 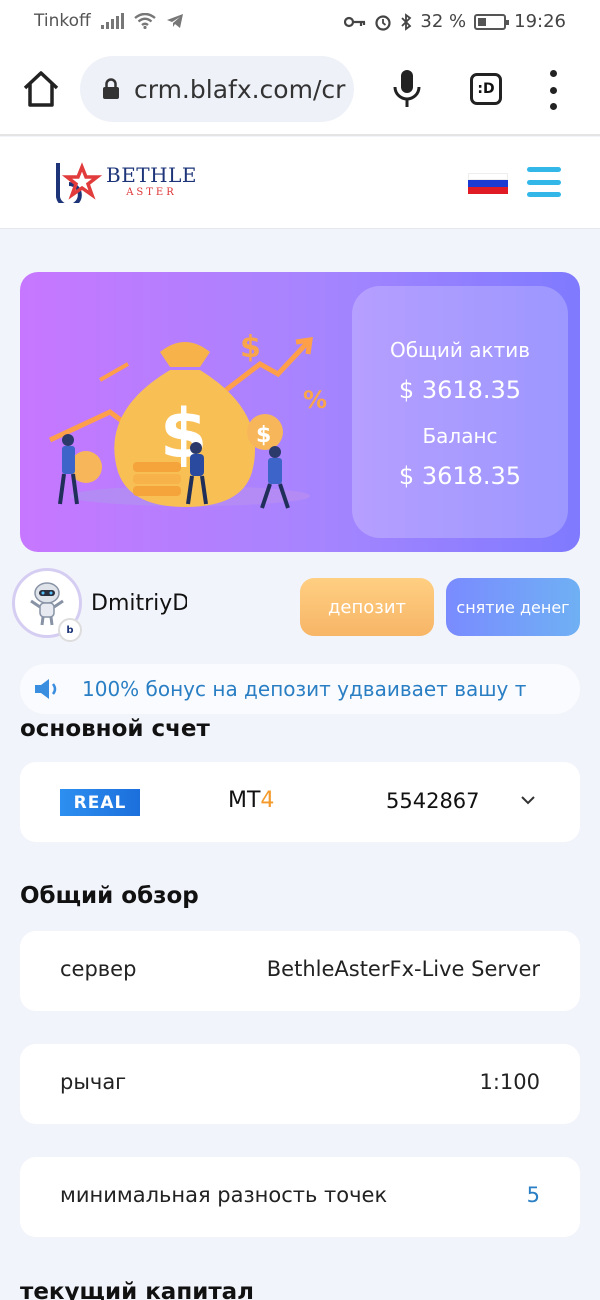 What do you see at coordinates (300, 1084) in the screenshot?
I see `leverage-row: рычаг 1:100` at bounding box center [300, 1084].